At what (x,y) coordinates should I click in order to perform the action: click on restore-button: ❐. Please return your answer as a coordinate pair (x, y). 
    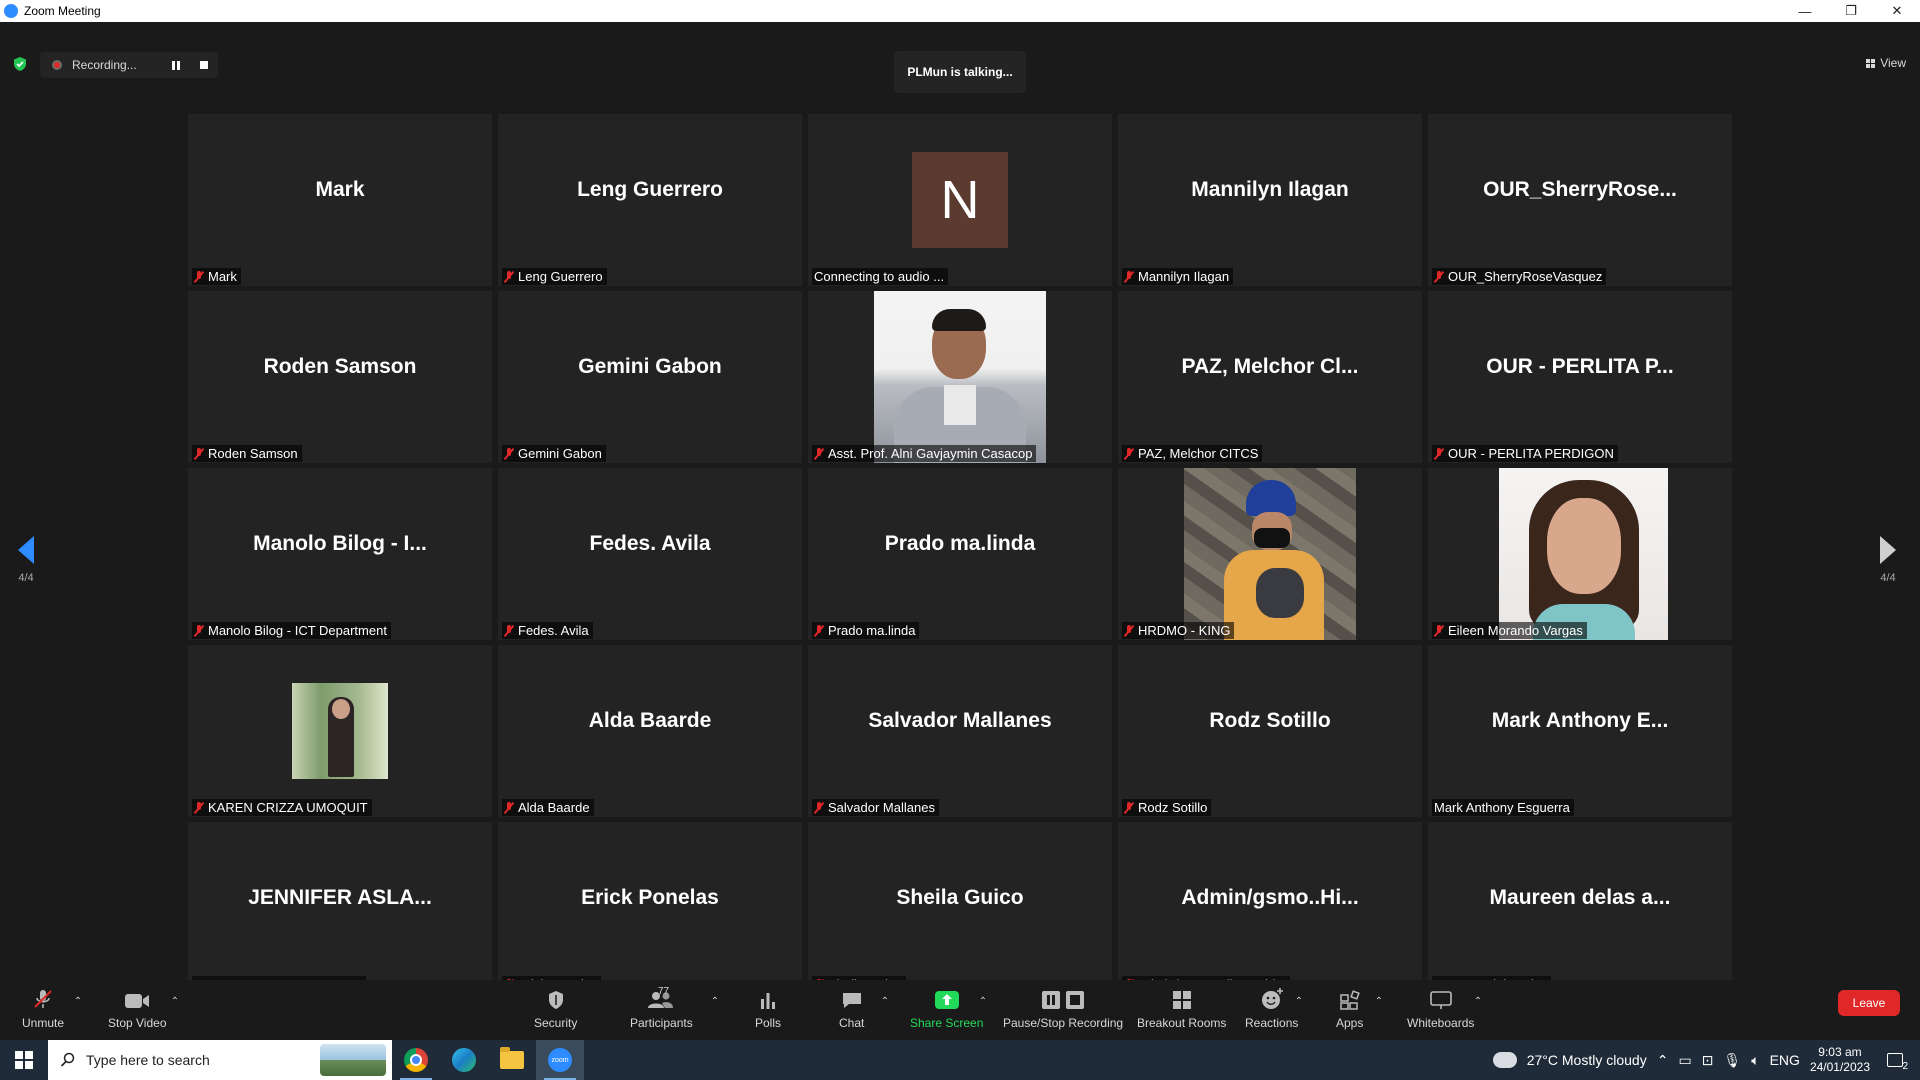
    Looking at the image, I should click on (1851, 11).